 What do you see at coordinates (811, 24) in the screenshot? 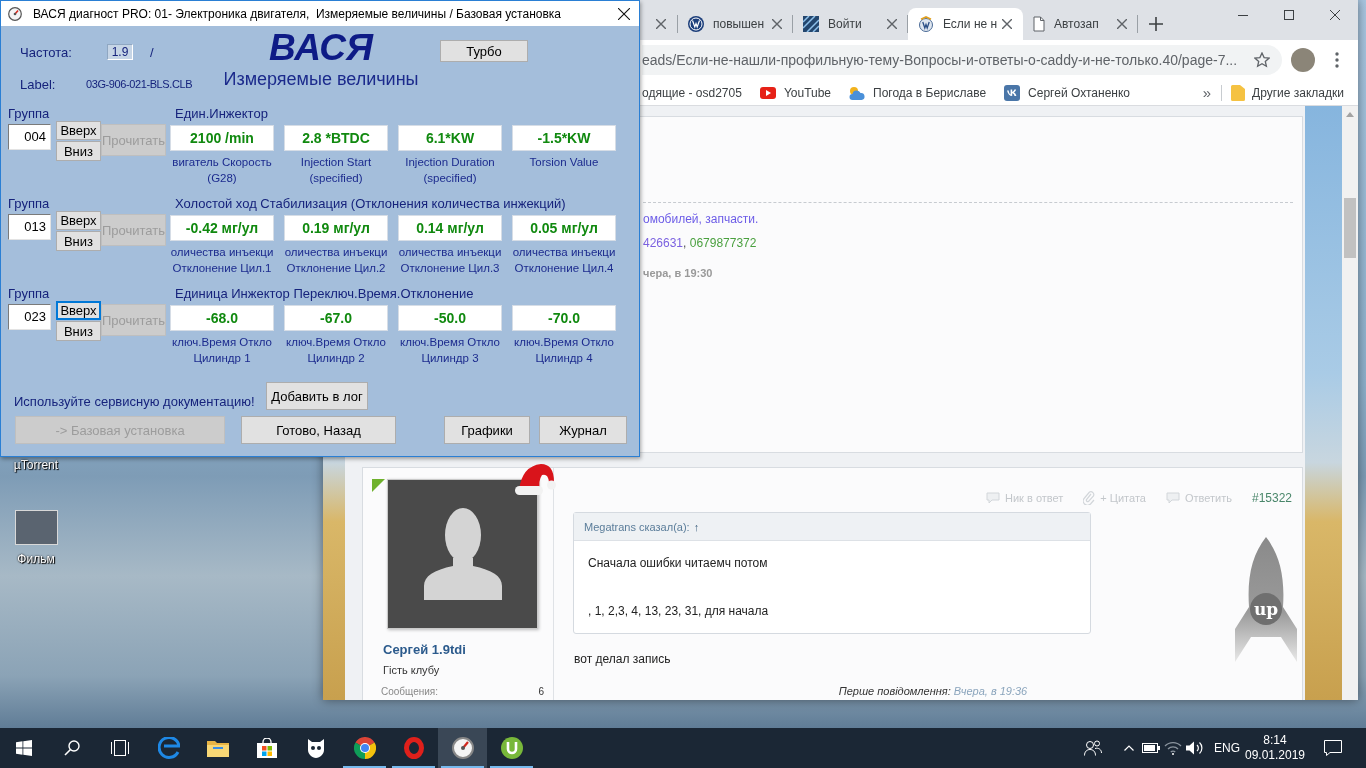
I see `striped-square-icon` at bounding box center [811, 24].